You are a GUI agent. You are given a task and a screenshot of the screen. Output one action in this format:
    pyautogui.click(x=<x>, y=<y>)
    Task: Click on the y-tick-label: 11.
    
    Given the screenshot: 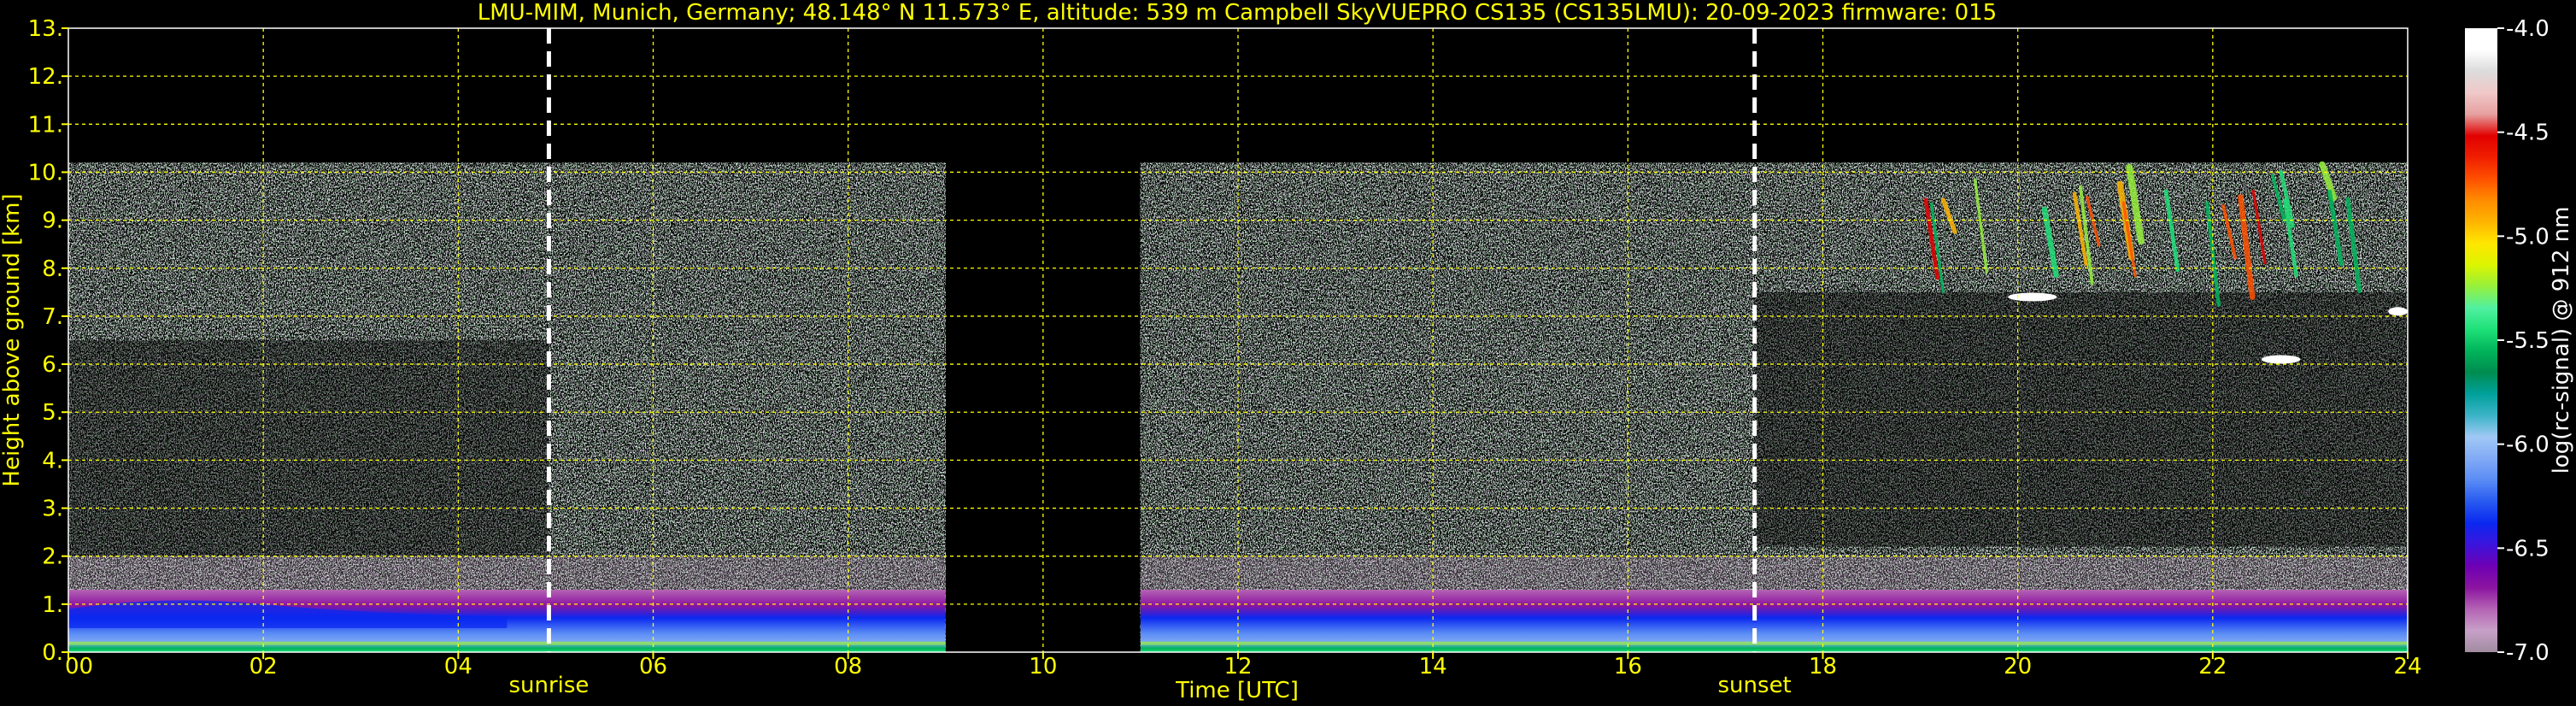 What is the action you would take?
    pyautogui.click(x=45, y=125)
    